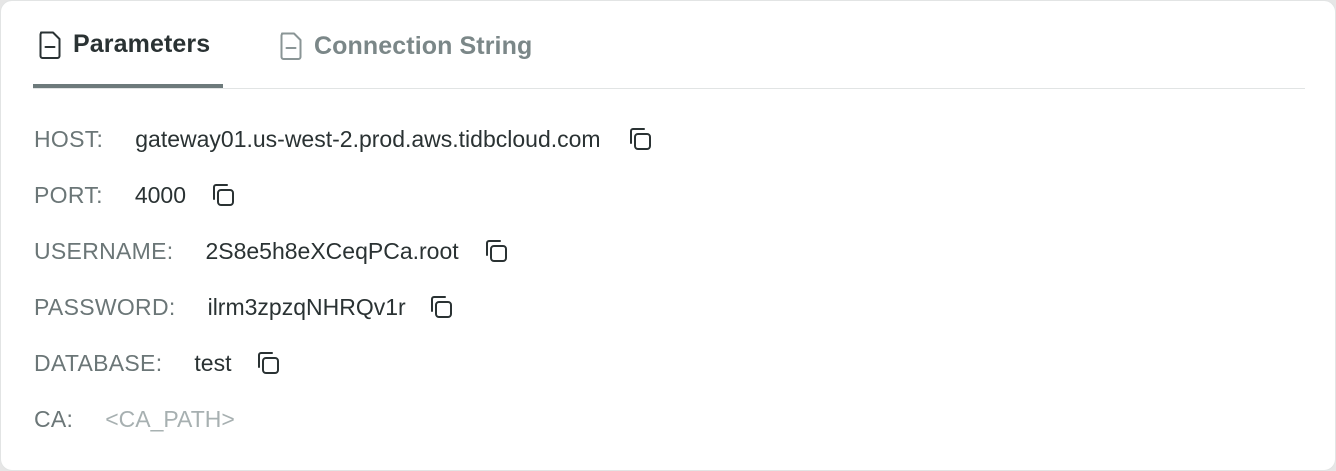  I want to click on param-key: USERNAME:, so click(104, 250).